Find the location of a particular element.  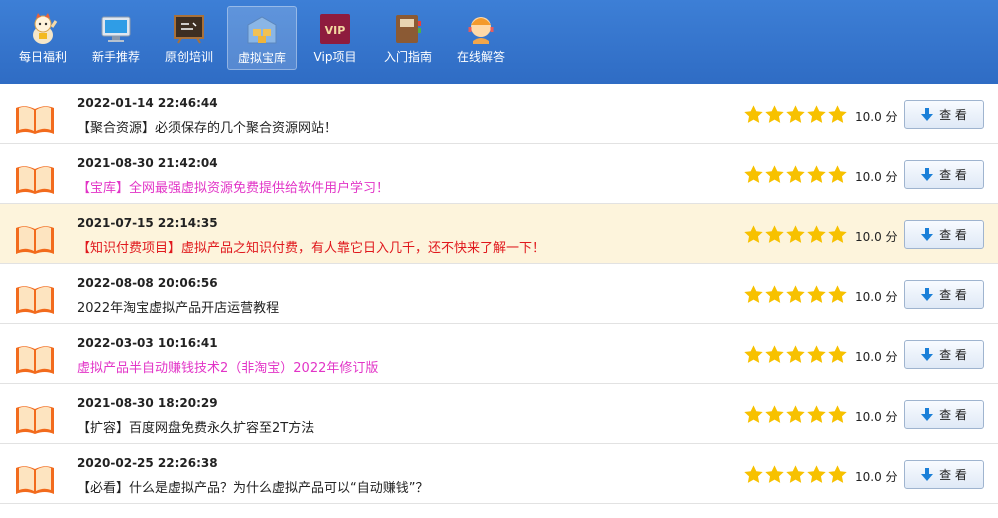

nav-item-vip-project: VIP Vip项目 is located at coordinates (335, 38).